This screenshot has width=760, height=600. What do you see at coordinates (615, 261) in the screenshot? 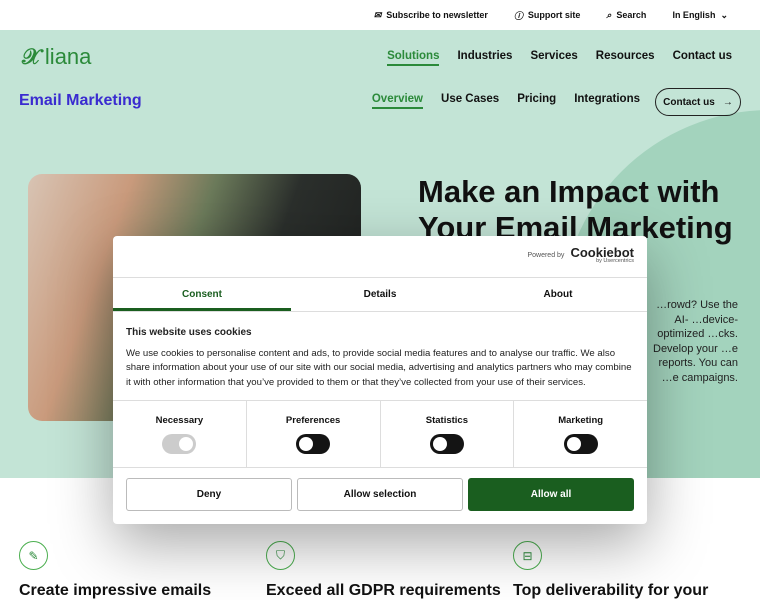
I see `cookiebot-subtitle: by Usercentrics` at bounding box center [615, 261].